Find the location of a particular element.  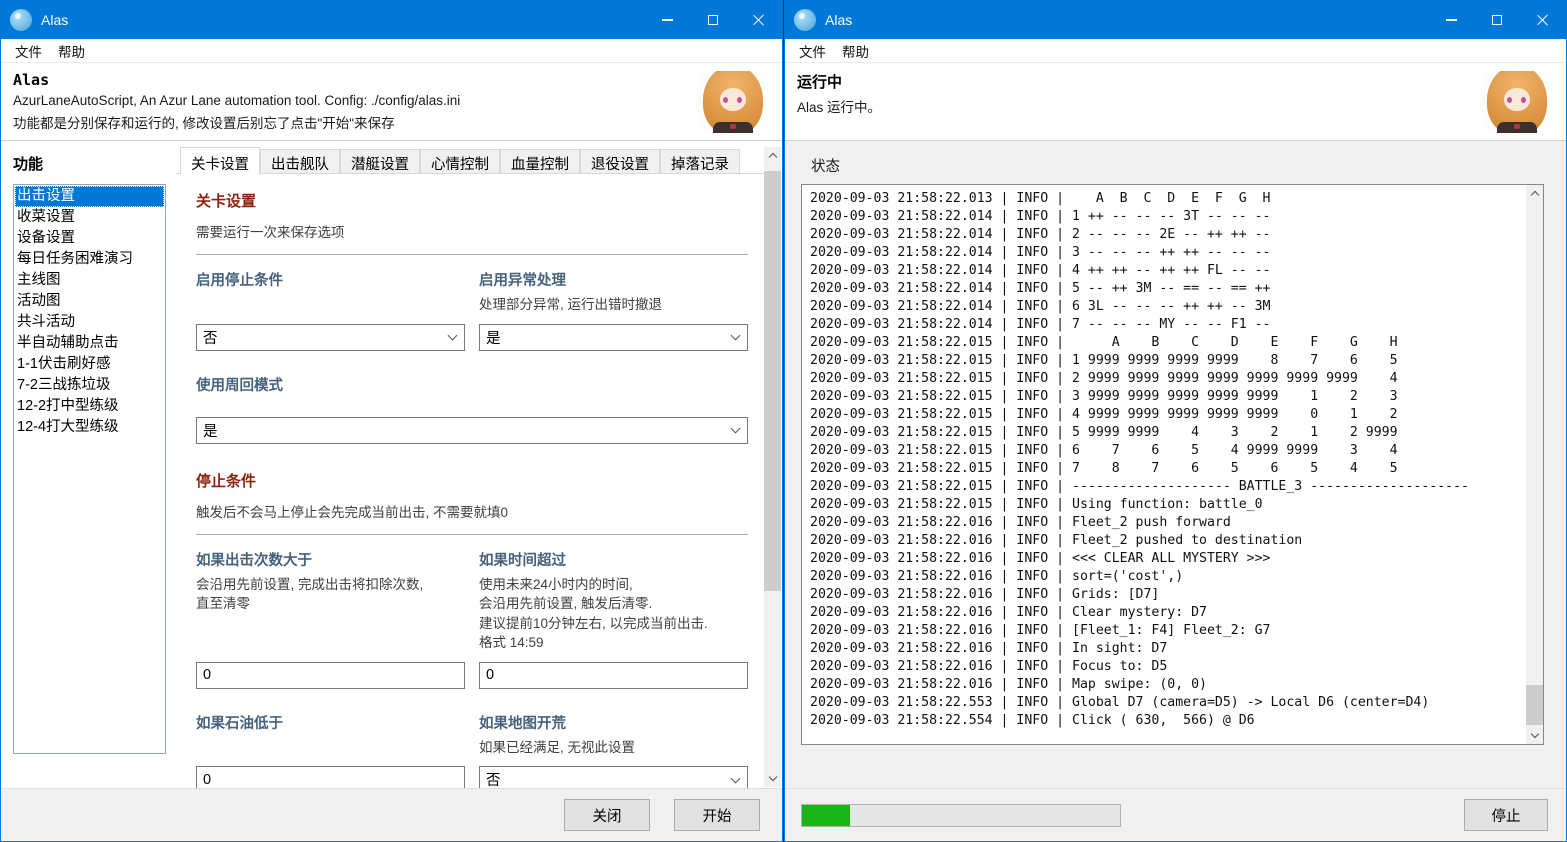

settings-scrollbar is located at coordinates (772, 467).